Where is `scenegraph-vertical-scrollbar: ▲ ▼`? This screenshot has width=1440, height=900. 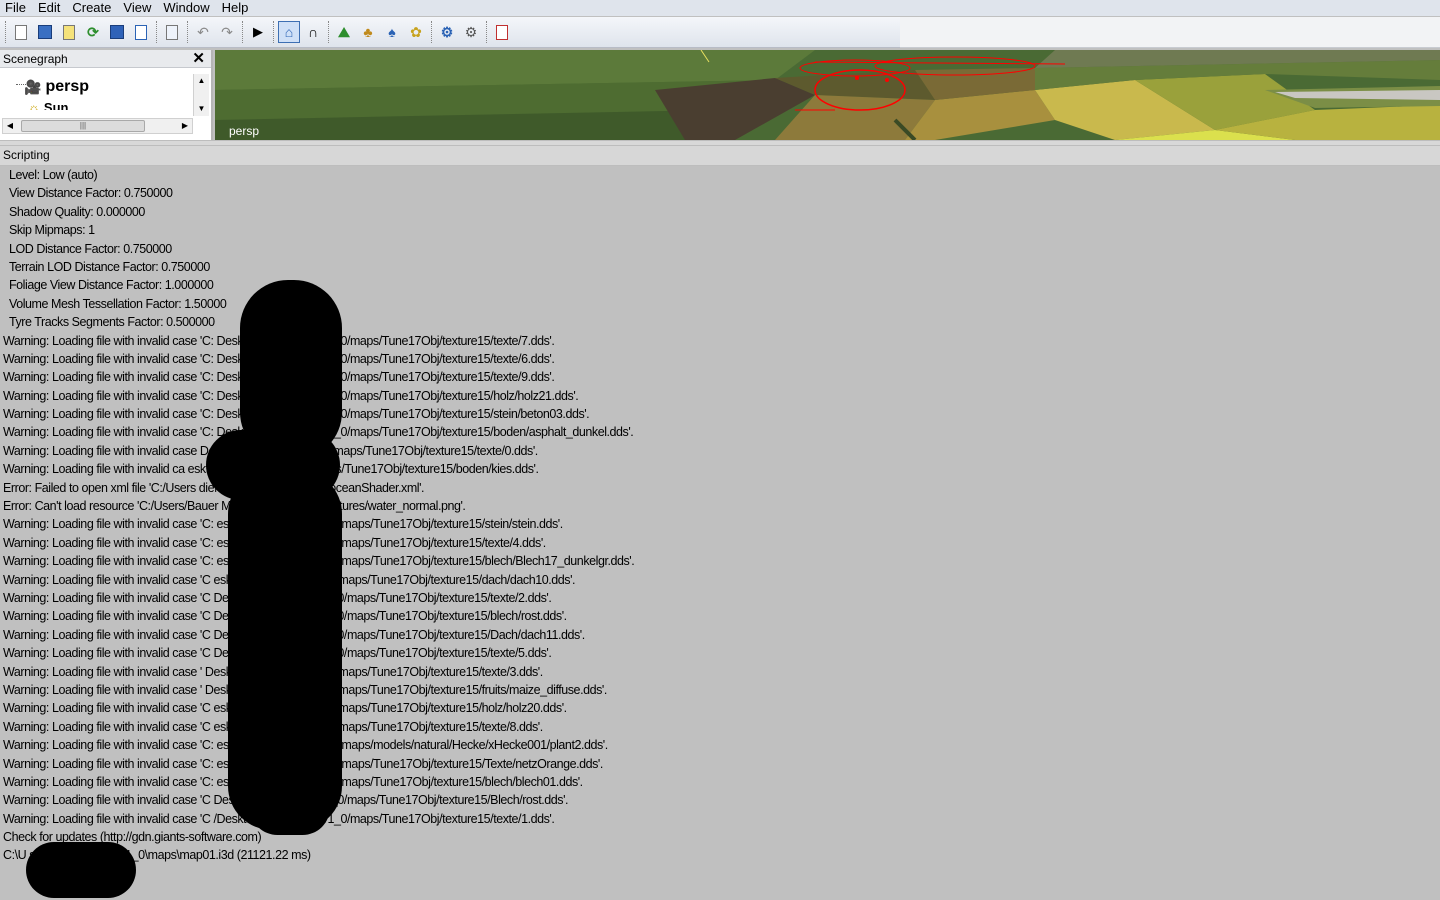 scenegraph-vertical-scrollbar: ▲ ▼ is located at coordinates (201, 95).